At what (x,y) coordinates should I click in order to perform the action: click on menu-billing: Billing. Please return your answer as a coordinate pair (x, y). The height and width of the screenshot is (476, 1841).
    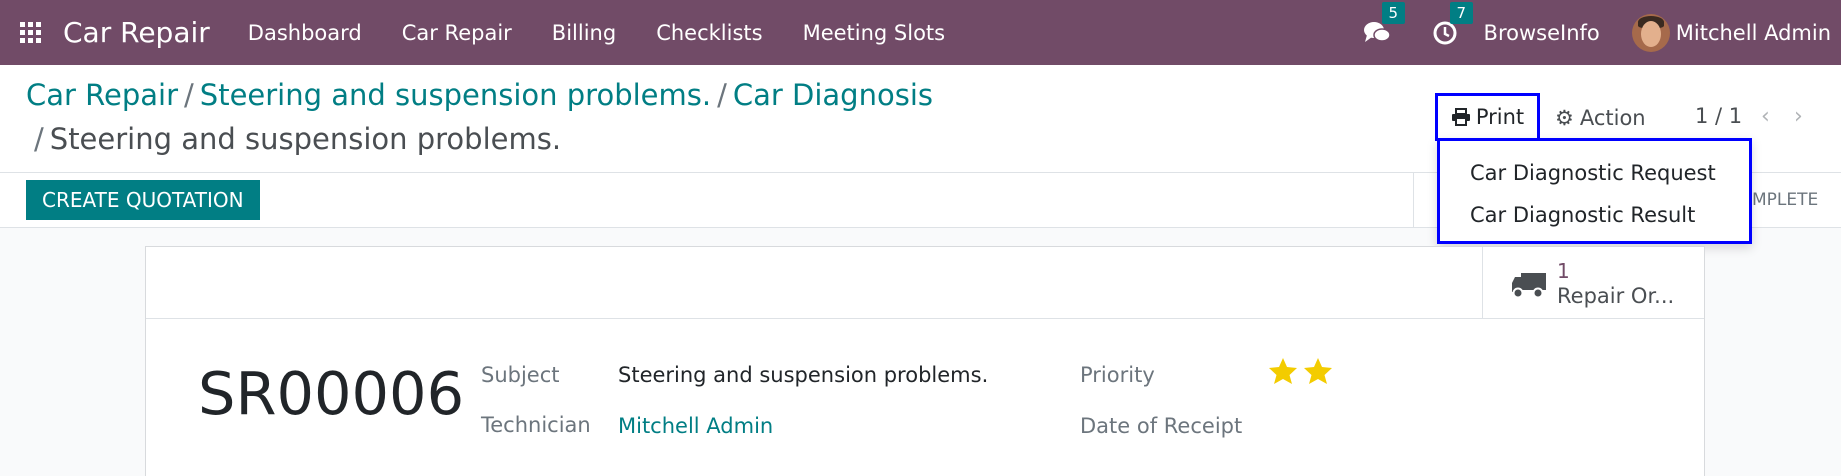
    Looking at the image, I should click on (584, 33).